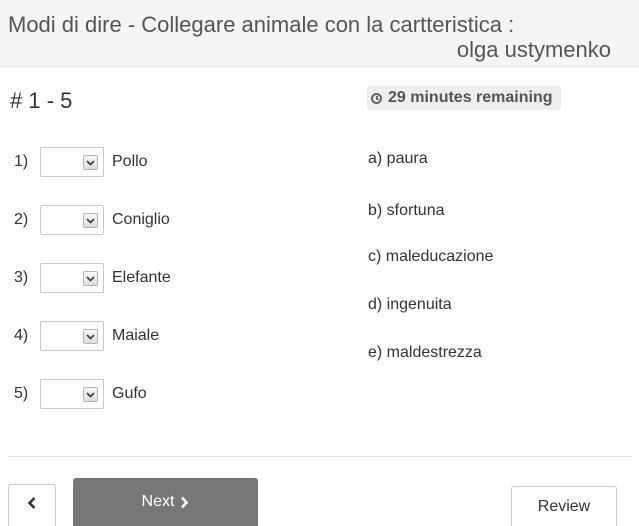 This screenshot has height=526, width=639. I want to click on question-label: Maiale, so click(136, 335).